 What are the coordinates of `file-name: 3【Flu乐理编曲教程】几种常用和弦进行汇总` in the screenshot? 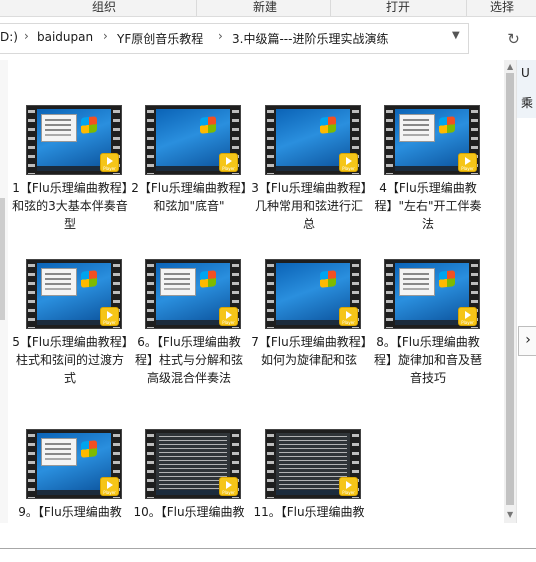 It's located at (309, 206).